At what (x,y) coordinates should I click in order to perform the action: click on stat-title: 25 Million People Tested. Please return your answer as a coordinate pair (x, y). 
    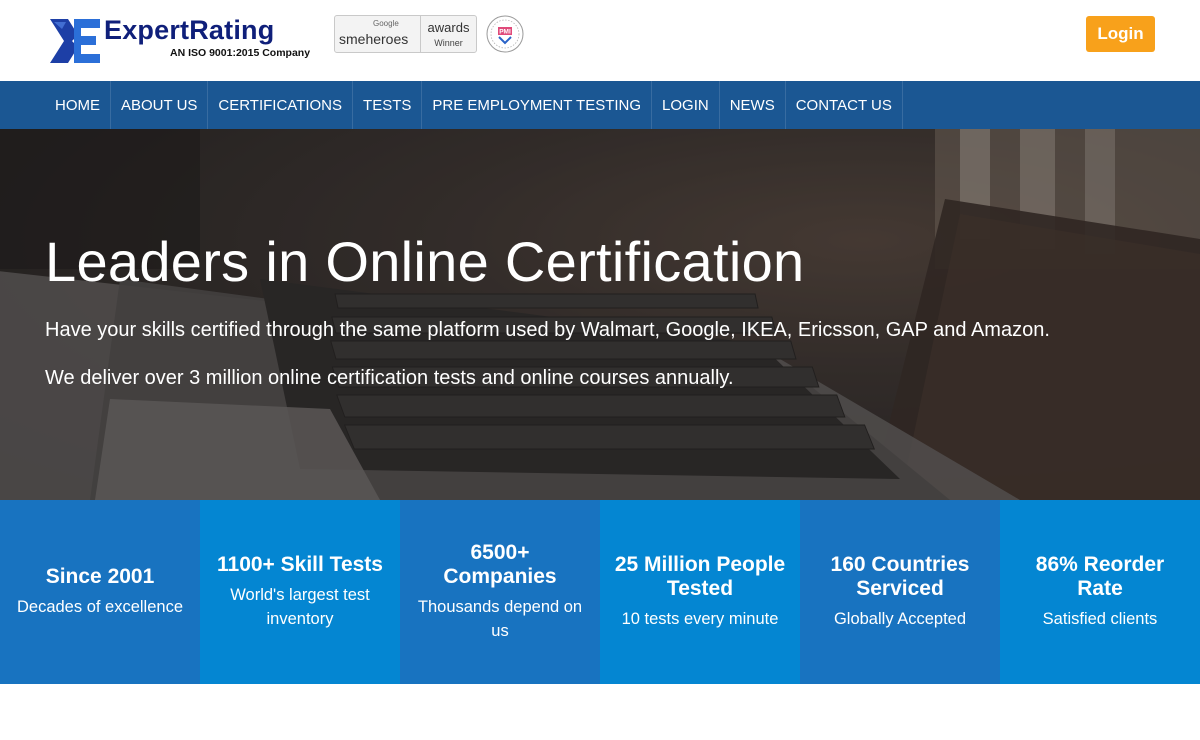
    Looking at the image, I should click on (700, 576).